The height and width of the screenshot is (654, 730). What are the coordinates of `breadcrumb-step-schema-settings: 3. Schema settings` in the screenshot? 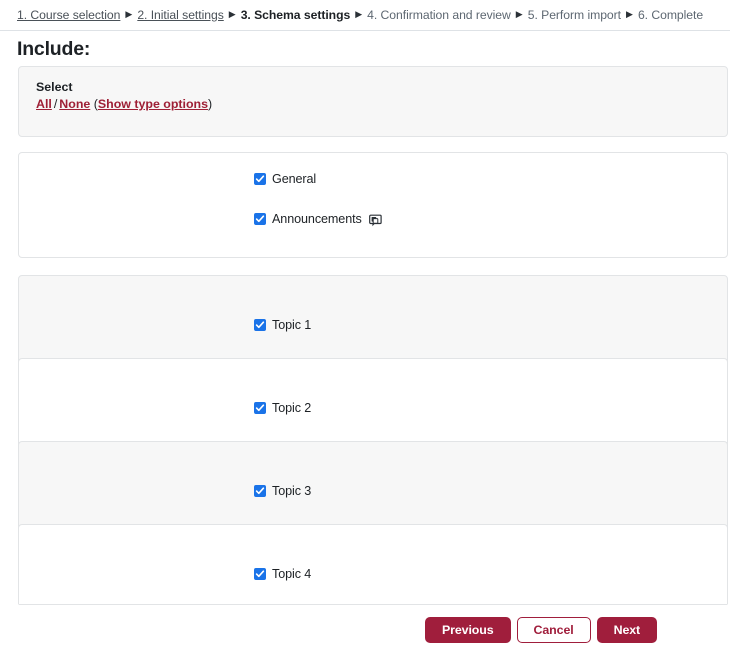 It's located at (295, 15).